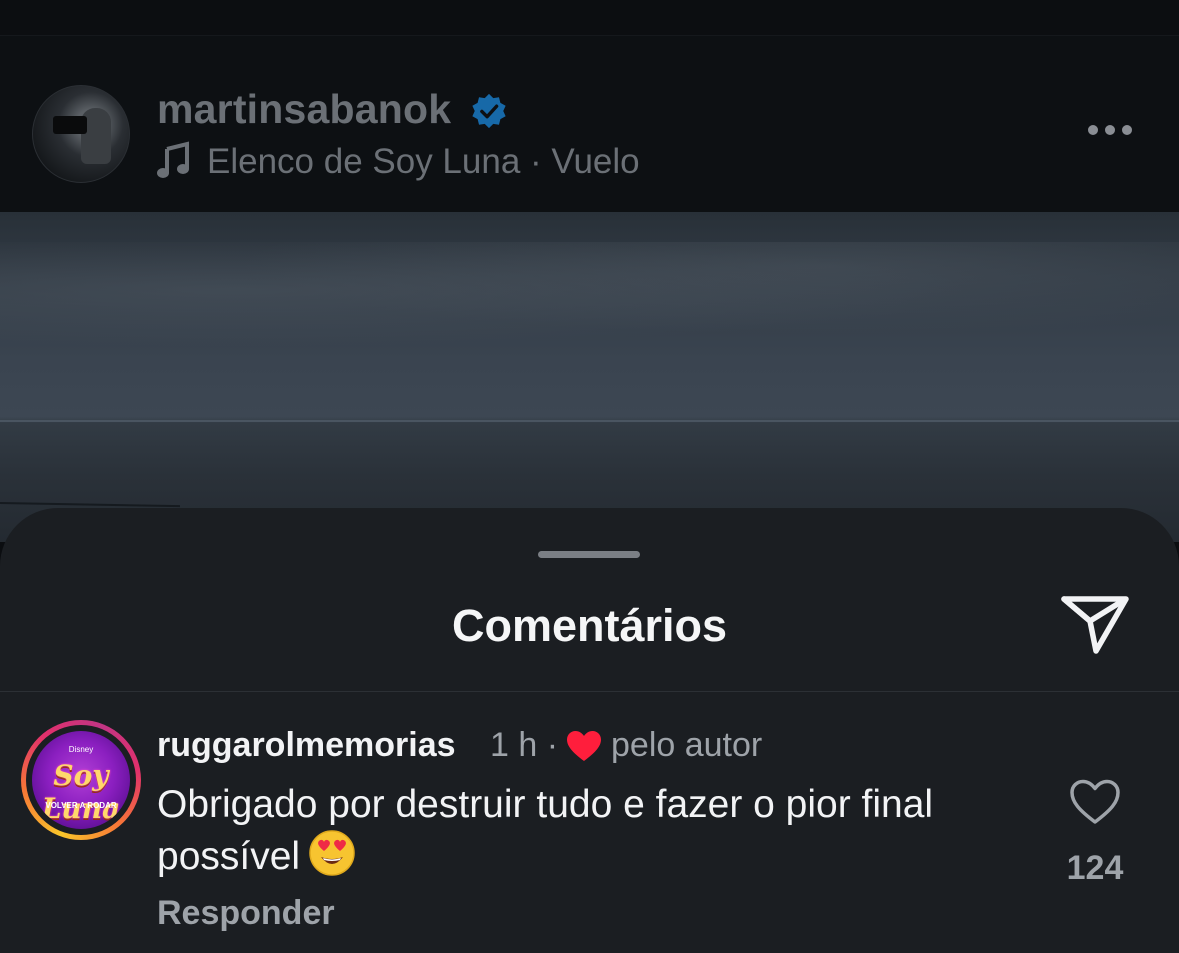 The height and width of the screenshot is (953, 1179). I want to click on sheet-divider, so click(589, 691).